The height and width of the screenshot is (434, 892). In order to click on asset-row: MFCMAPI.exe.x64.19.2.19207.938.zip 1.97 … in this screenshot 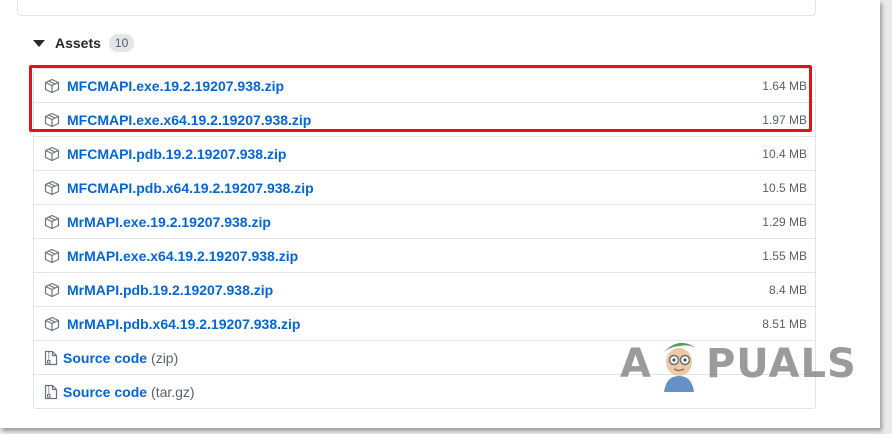, I will do `click(424, 119)`.